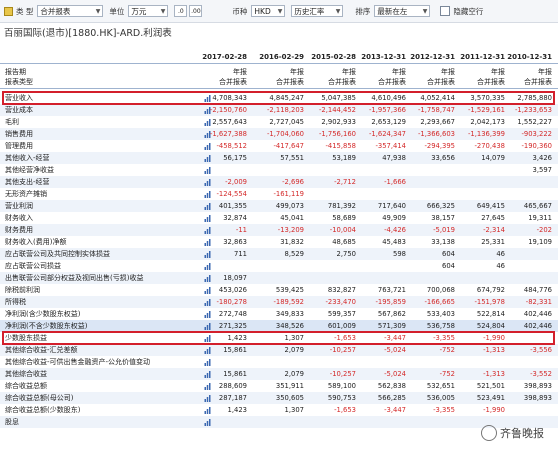 This screenshot has width=558, height=453. Describe the element at coordinates (117, 11) in the screenshot. I see `unit-label: 单位` at that location.